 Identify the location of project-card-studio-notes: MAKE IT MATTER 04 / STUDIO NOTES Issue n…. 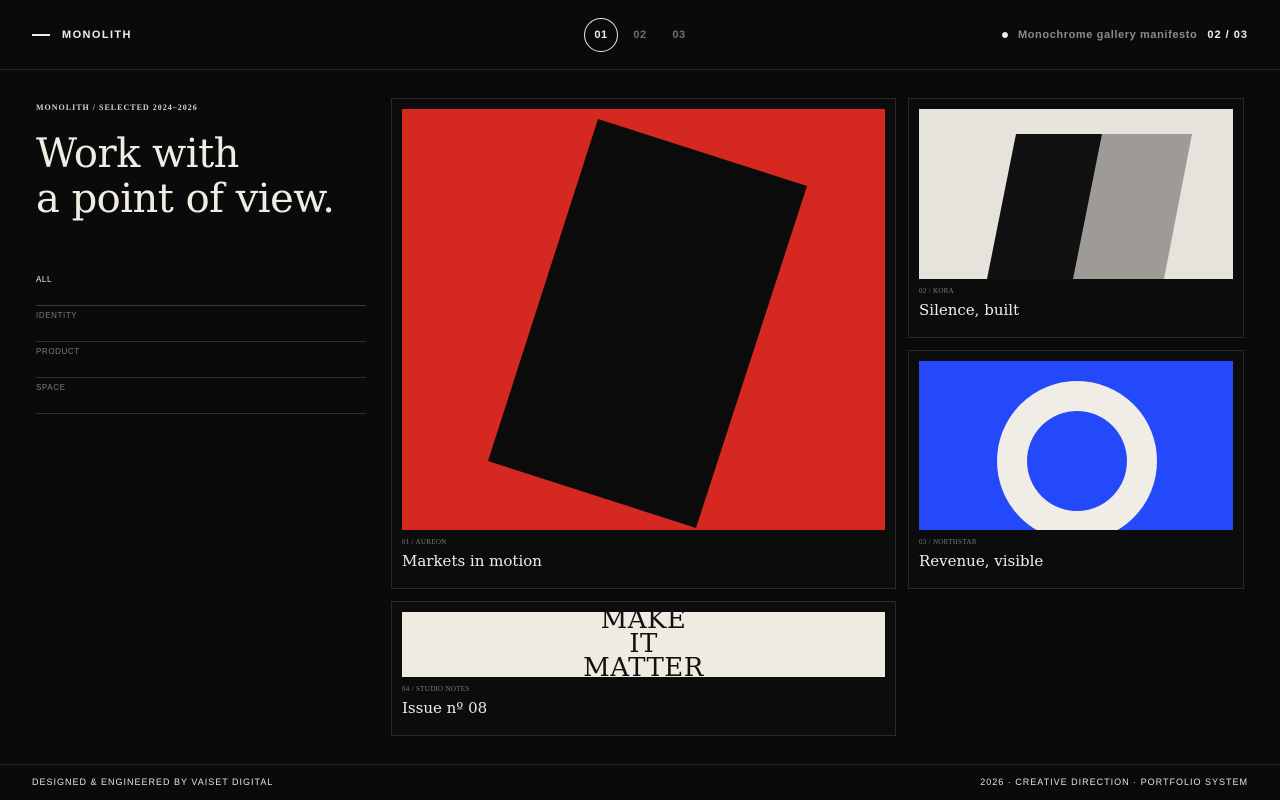
(643, 668).